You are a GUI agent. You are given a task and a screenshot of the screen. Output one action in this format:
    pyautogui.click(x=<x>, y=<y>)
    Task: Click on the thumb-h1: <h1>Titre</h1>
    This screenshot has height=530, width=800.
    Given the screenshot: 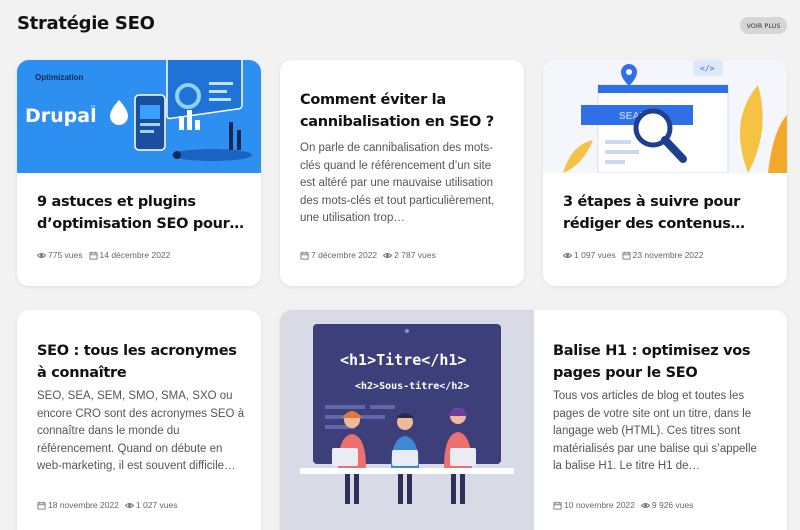 What is the action you would take?
    pyautogui.click(x=403, y=360)
    